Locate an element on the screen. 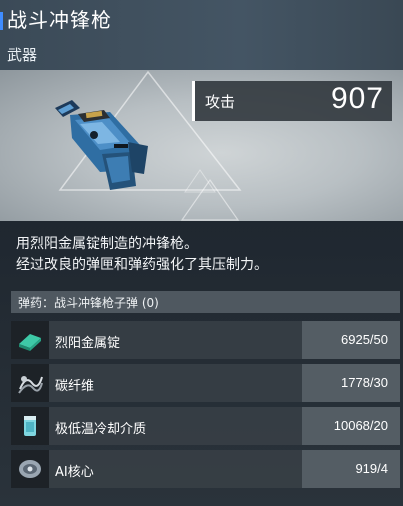  item-category: 武器 is located at coordinates (22, 55).